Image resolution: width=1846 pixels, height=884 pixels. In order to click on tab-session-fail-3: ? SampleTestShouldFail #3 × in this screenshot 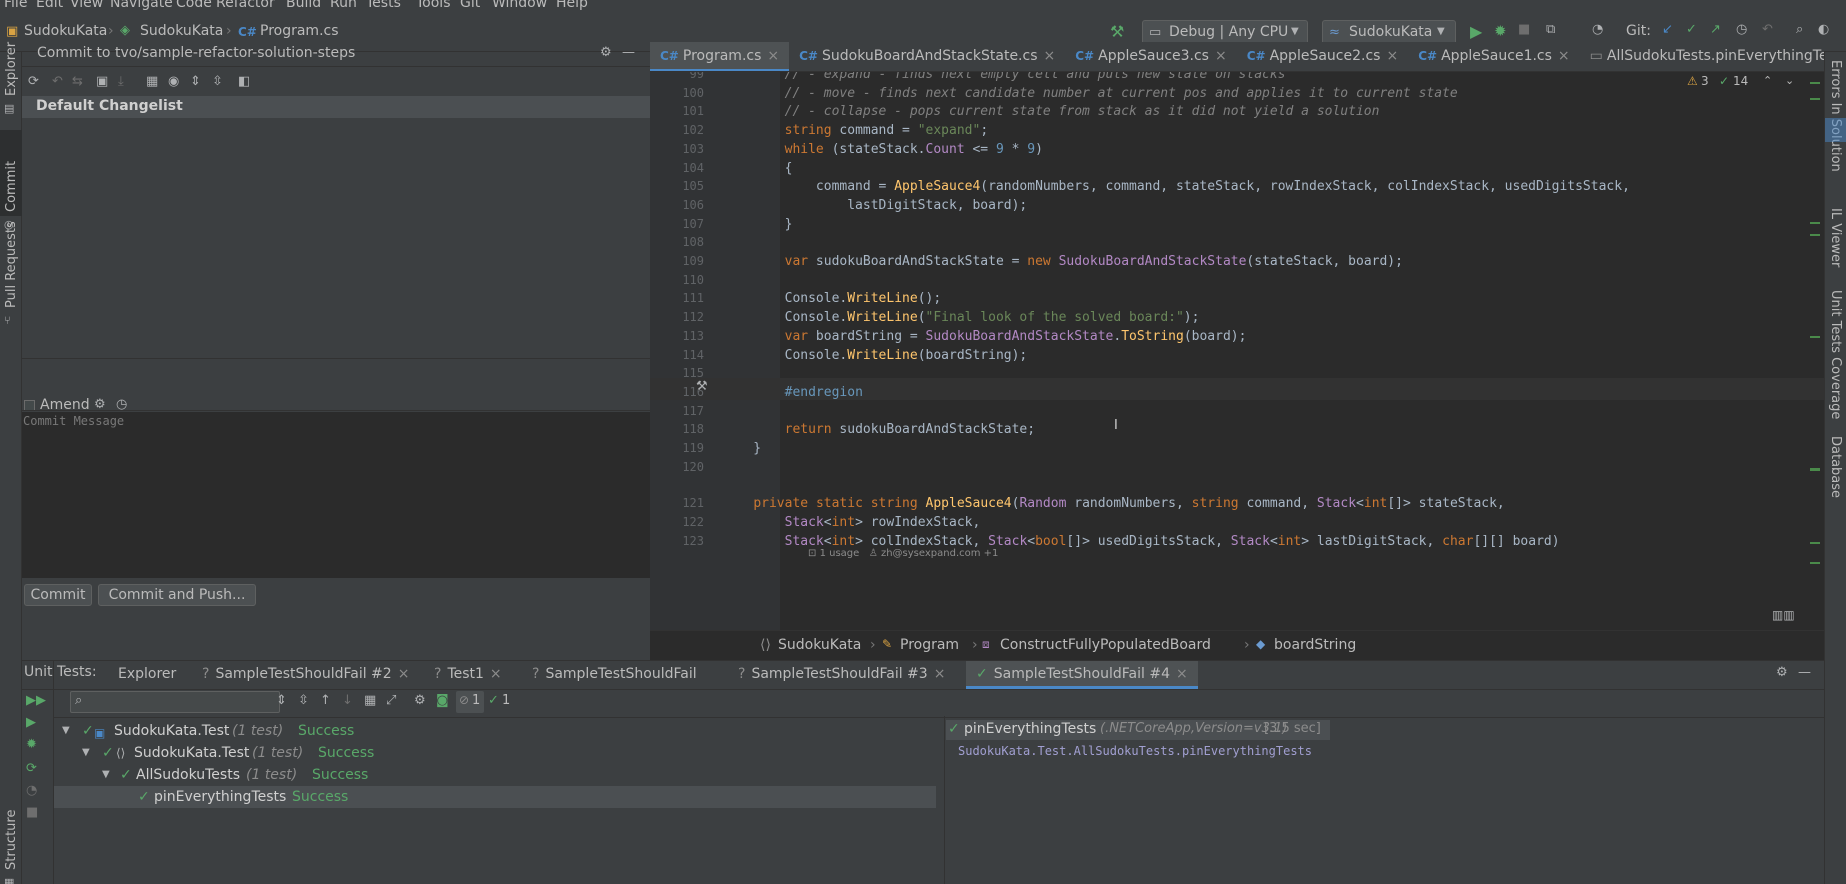, I will do `click(841, 675)`.